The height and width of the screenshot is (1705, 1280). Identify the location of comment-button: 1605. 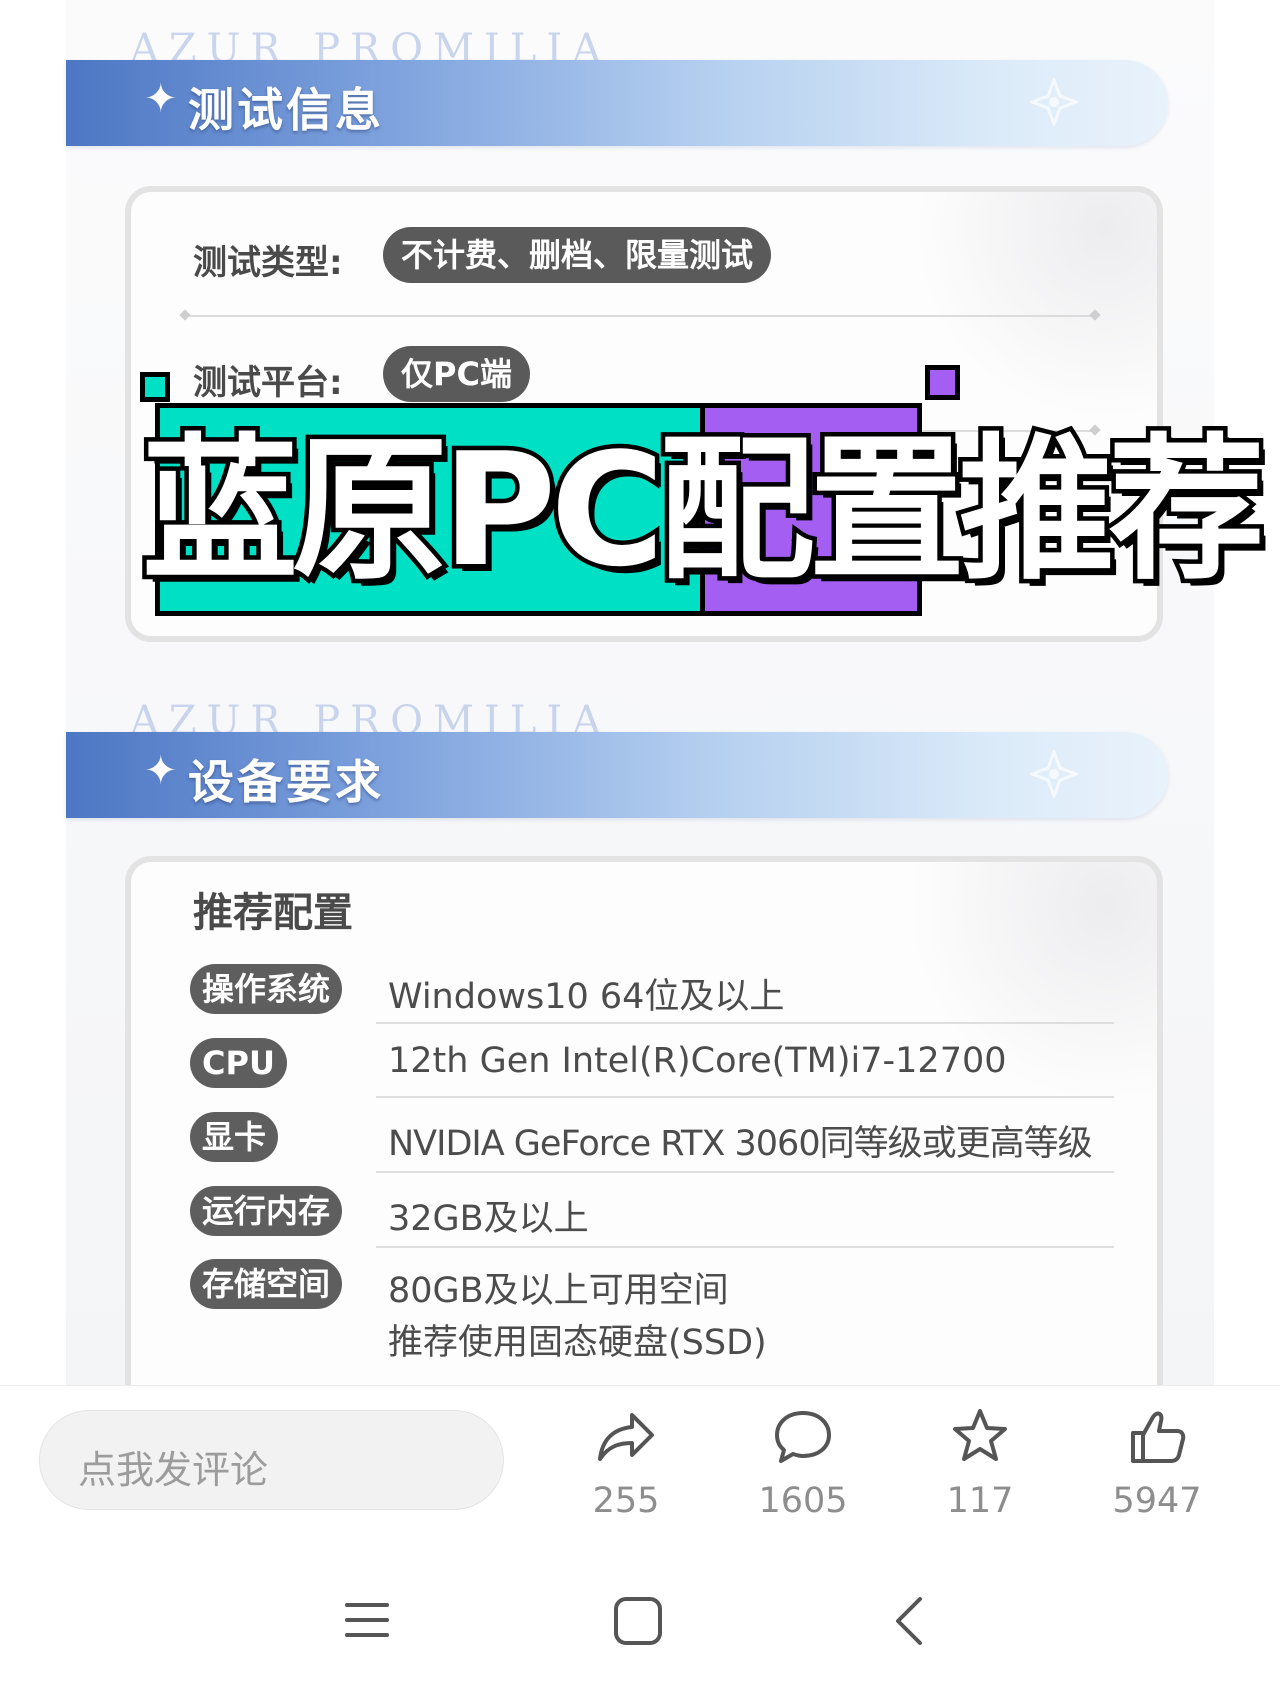
(803, 1465).